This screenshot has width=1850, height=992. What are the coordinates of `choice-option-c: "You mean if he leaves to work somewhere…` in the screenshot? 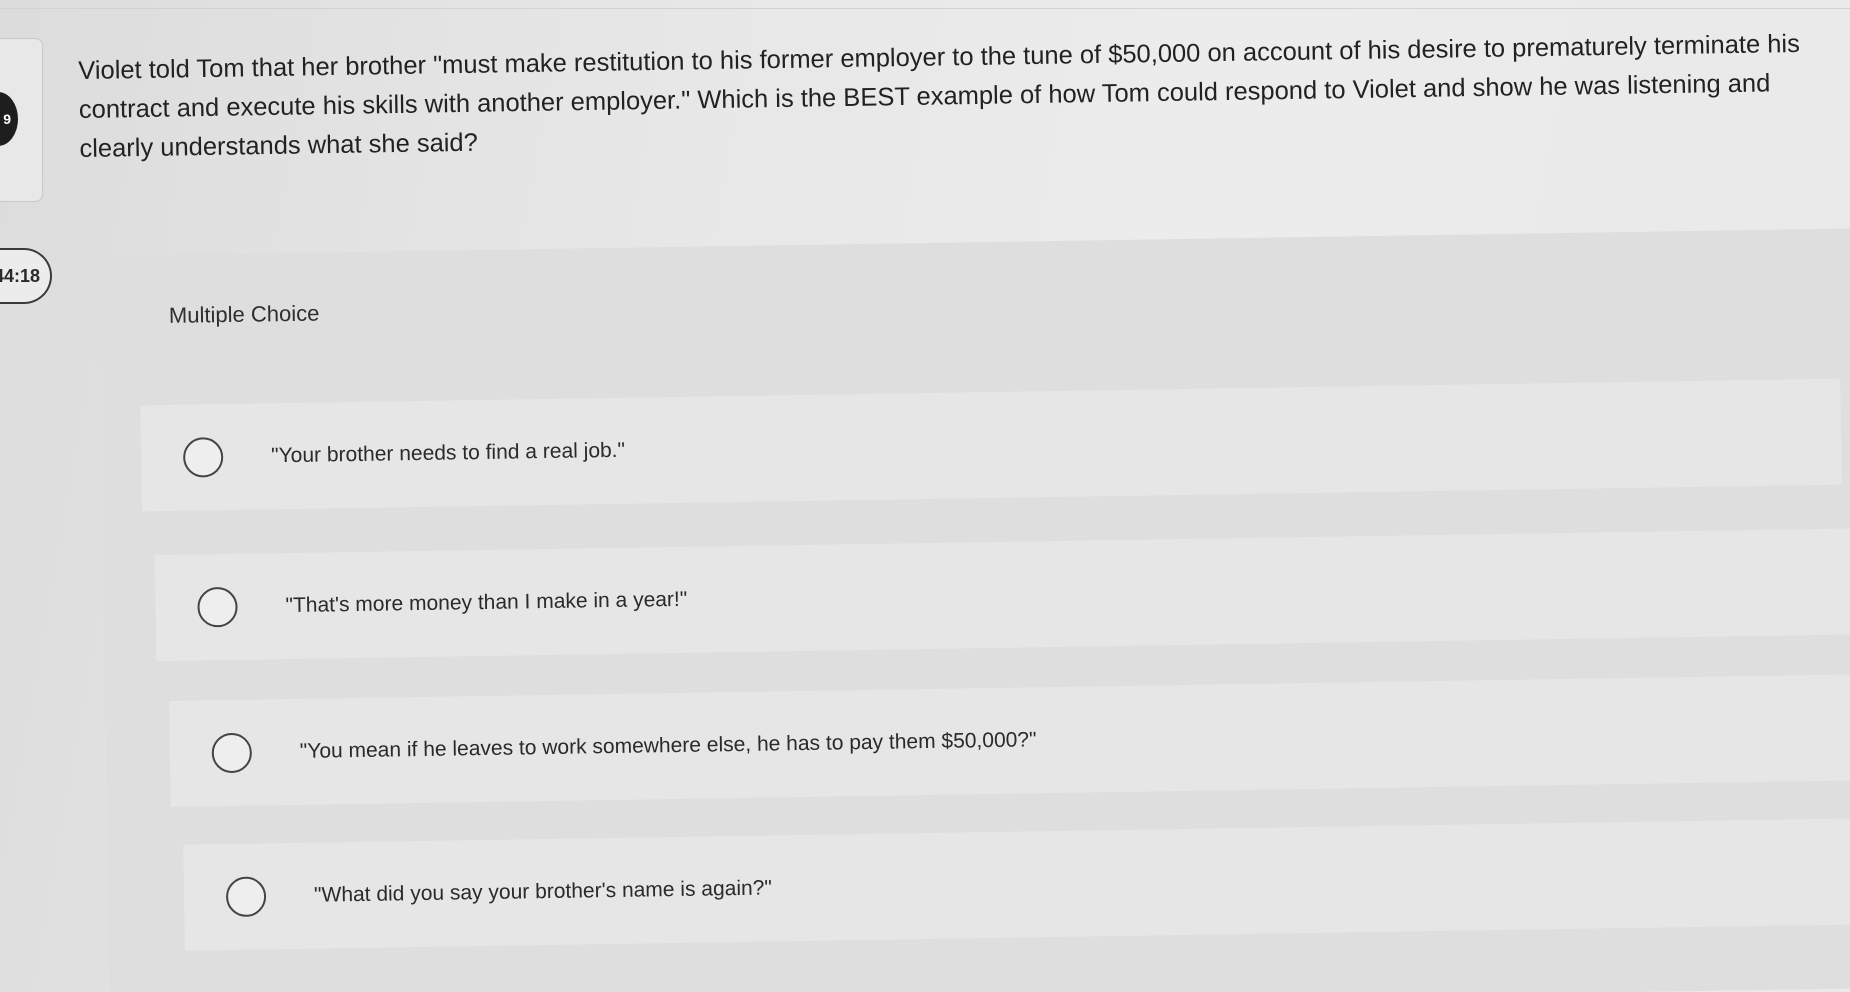 It's located at (1009, 740).